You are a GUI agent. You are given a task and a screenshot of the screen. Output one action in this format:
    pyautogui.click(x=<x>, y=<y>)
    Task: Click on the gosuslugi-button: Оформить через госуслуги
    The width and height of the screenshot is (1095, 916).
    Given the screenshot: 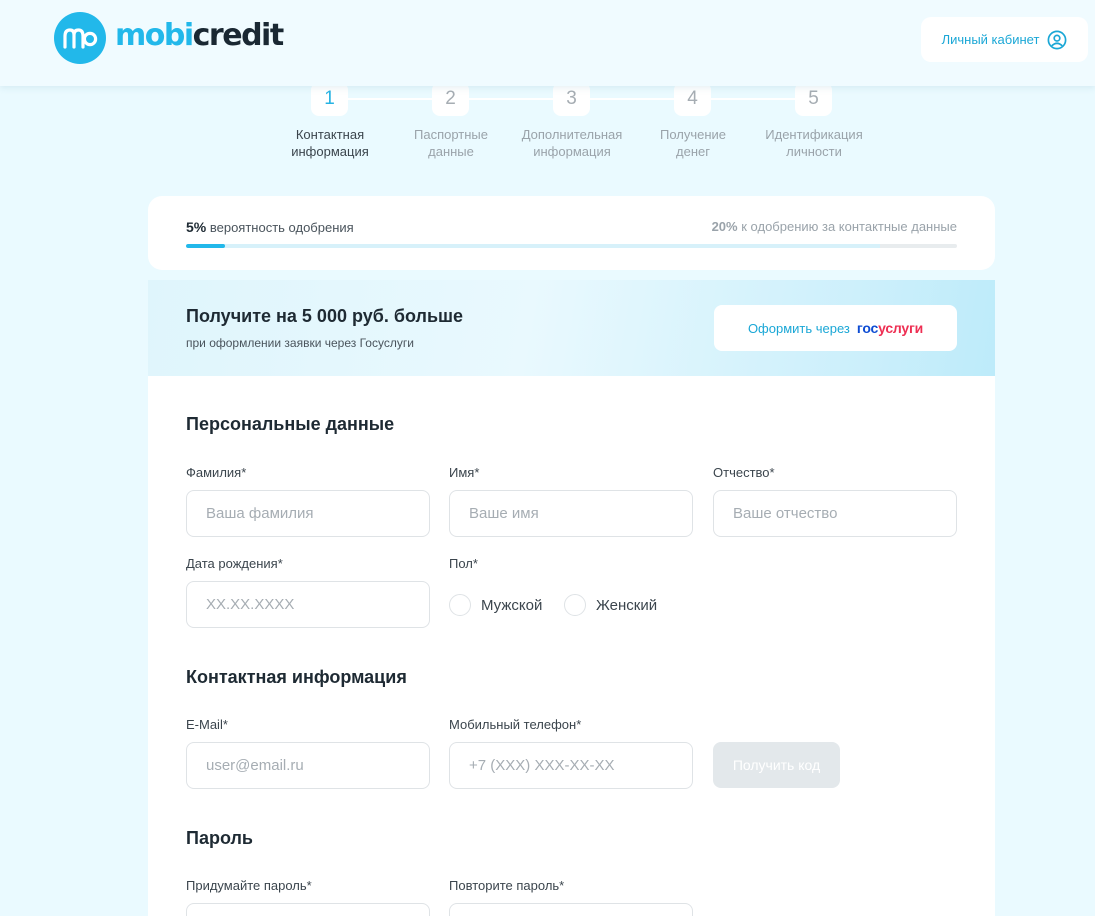 What is the action you would take?
    pyautogui.click(x=835, y=328)
    